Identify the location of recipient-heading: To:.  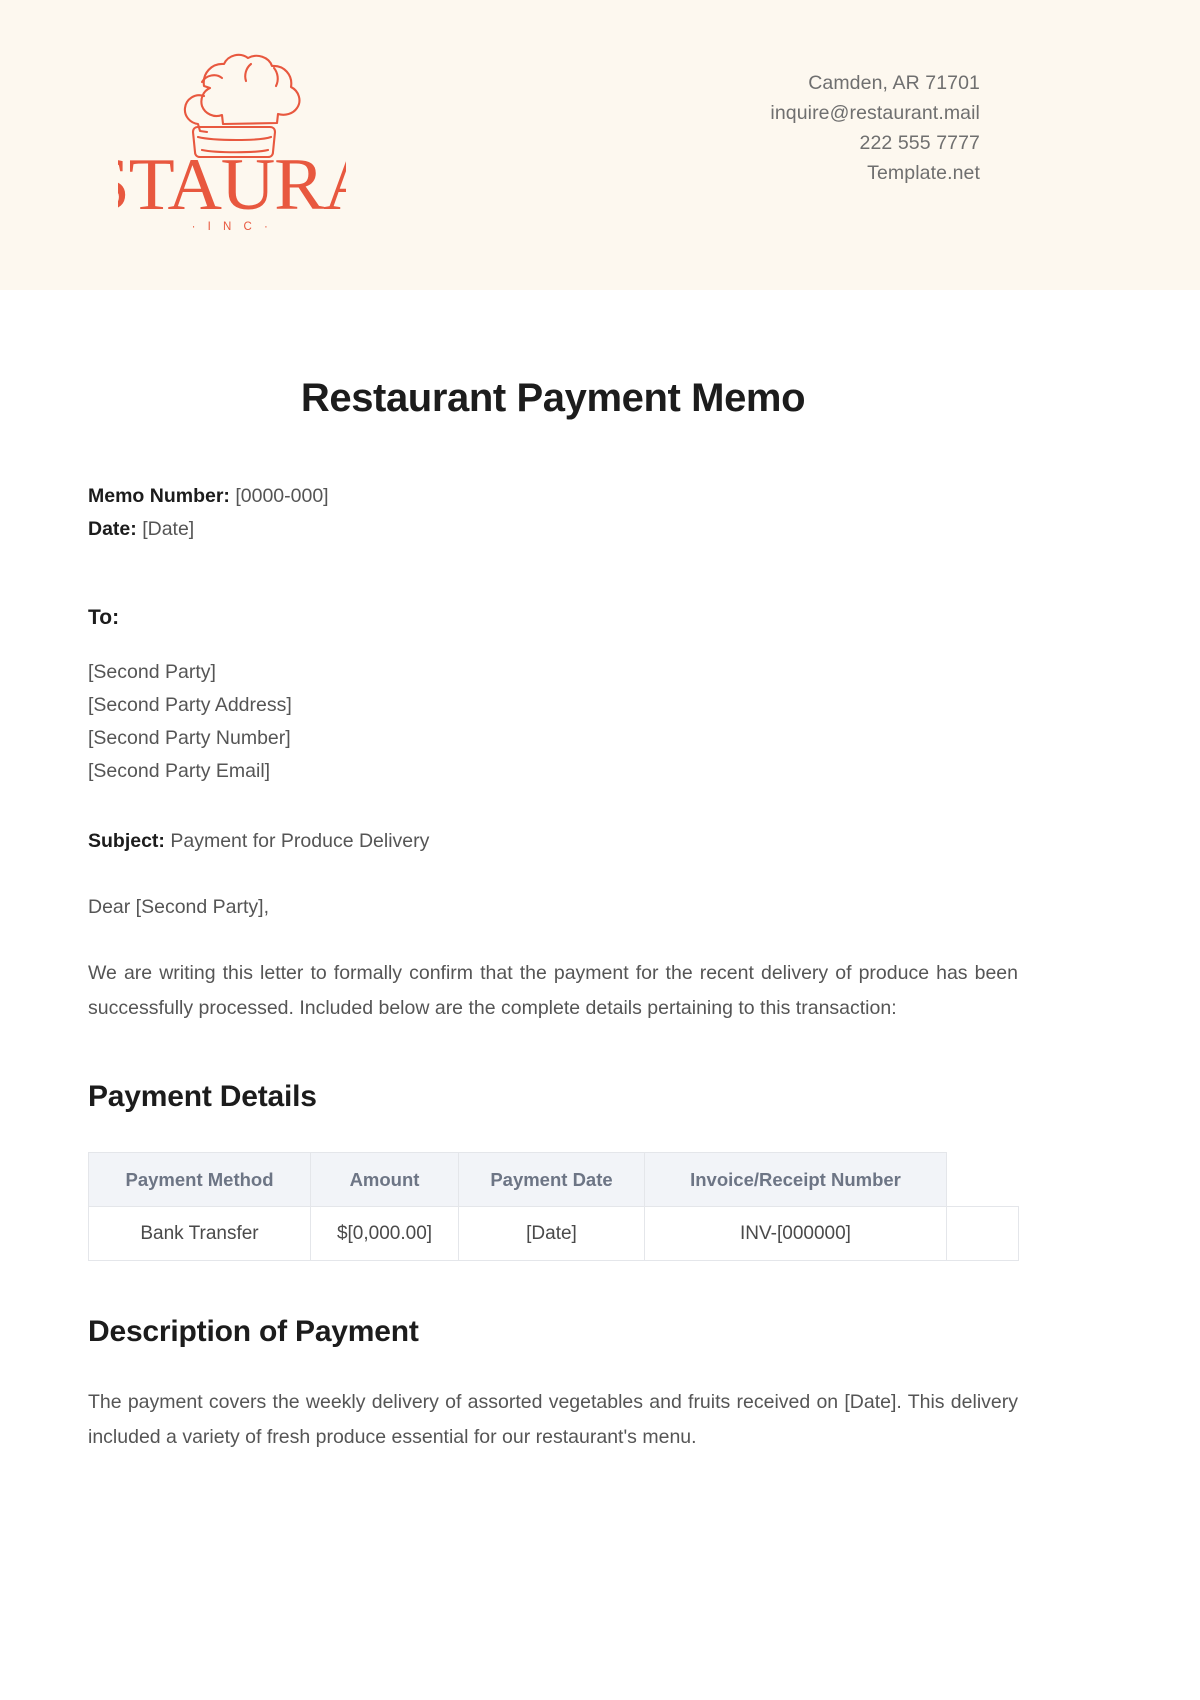
(104, 617).